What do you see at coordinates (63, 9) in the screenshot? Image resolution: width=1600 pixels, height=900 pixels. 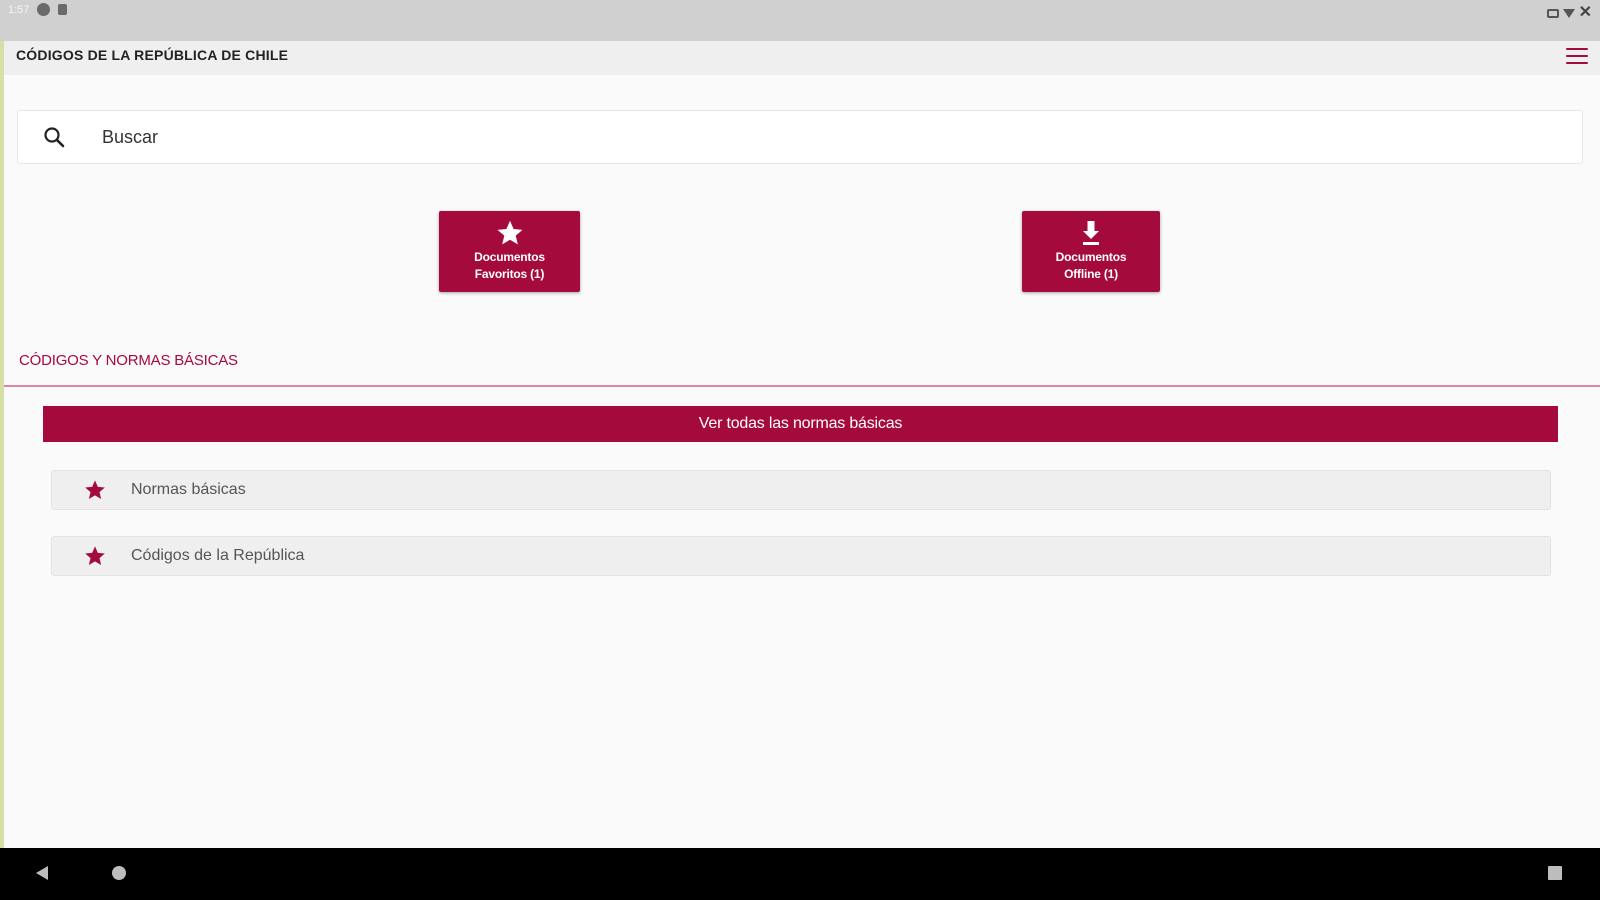 I see `sd-card-icon` at bounding box center [63, 9].